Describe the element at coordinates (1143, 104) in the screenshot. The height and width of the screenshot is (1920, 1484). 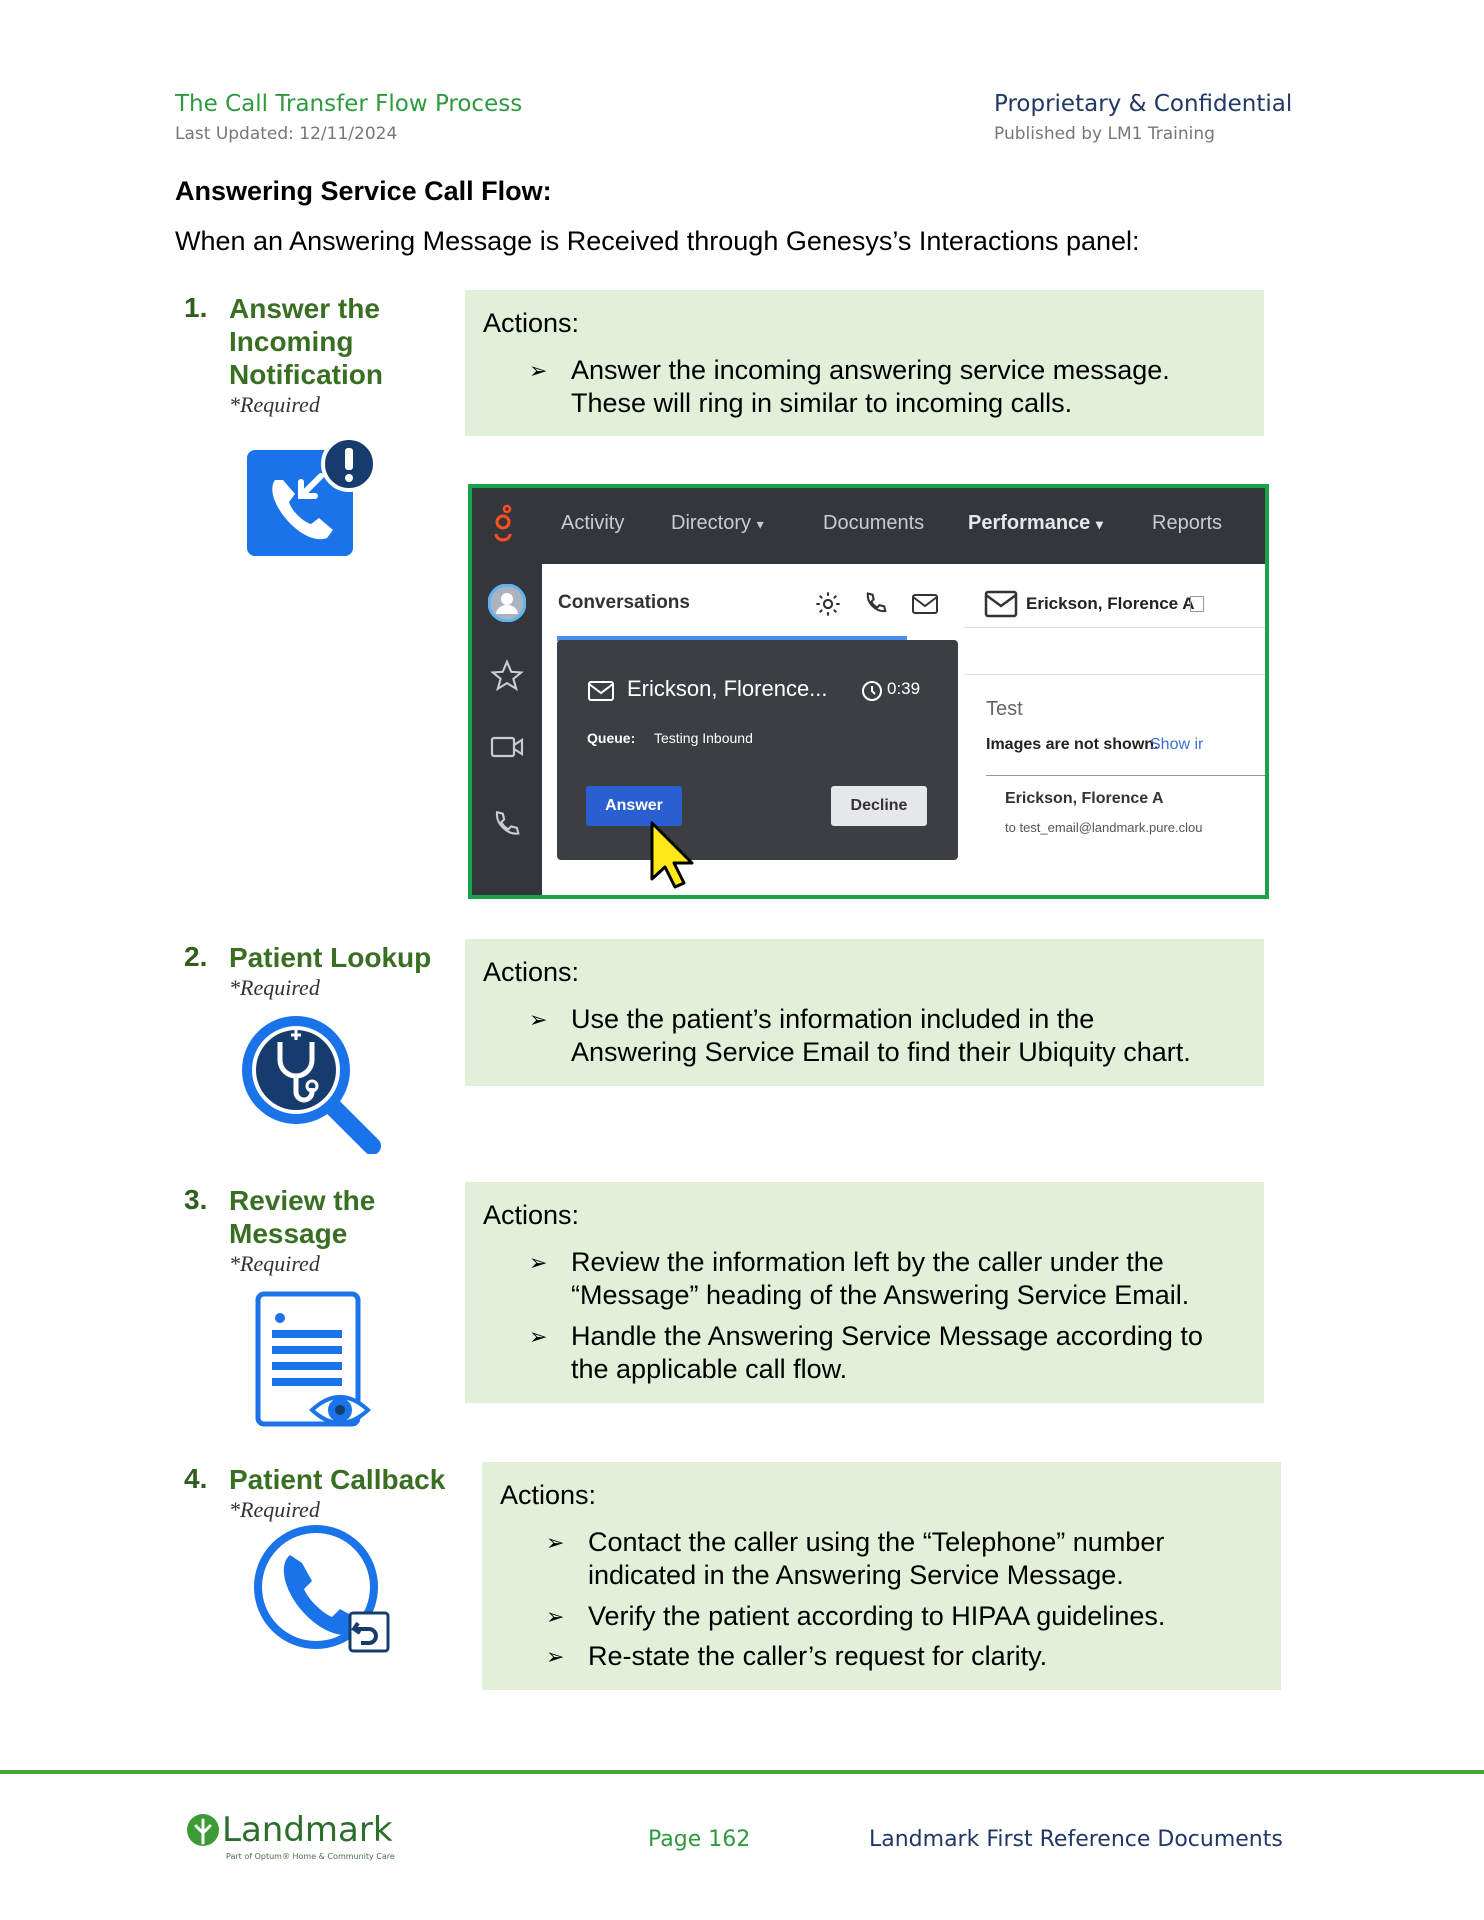
I see `confidential-label: Proprietary & Confidential` at that location.